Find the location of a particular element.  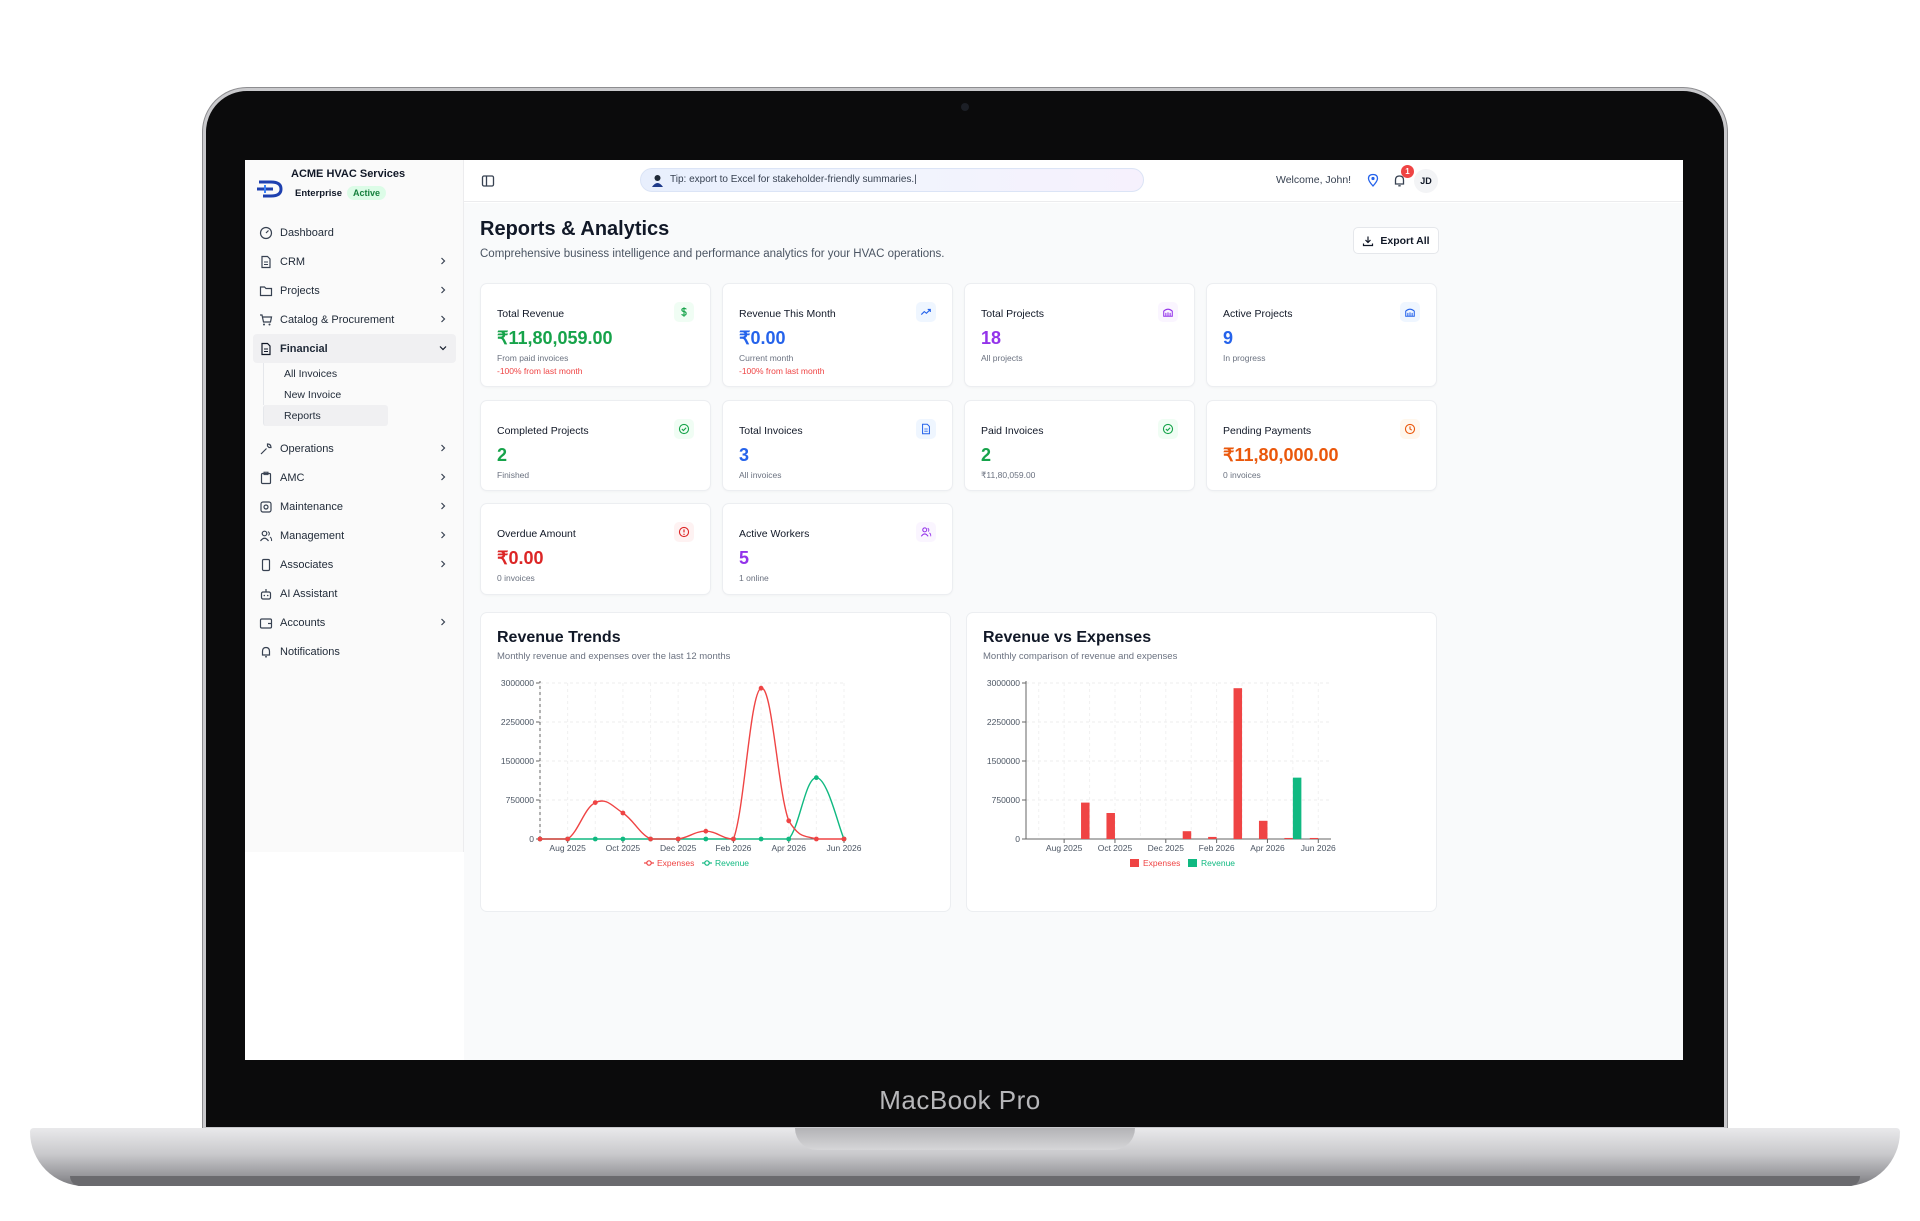

export-all-button: Export All is located at coordinates (1396, 240).